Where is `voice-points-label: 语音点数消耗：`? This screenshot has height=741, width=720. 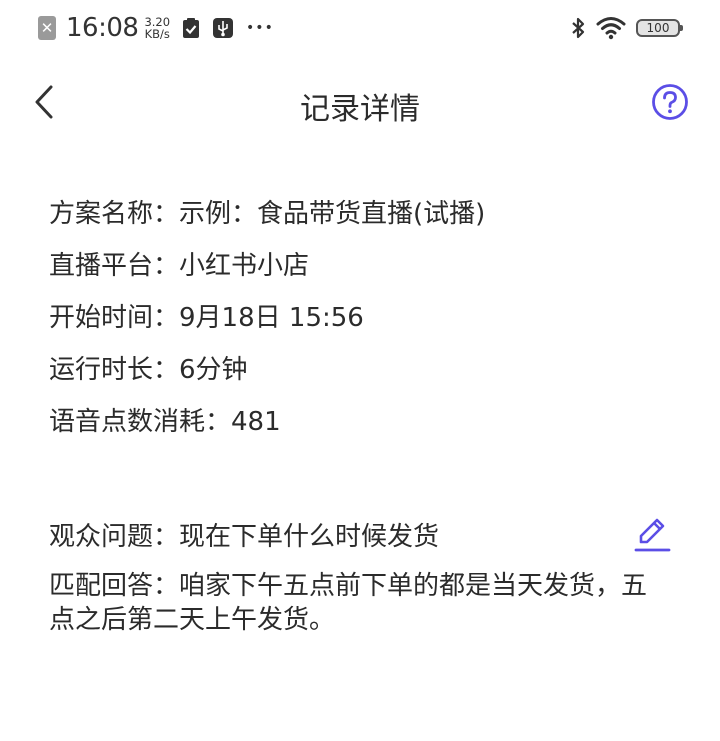
voice-points-label: 语音点数消耗： is located at coordinates (140, 422).